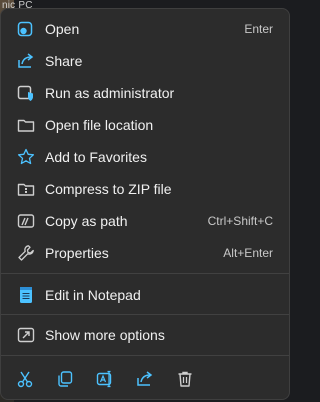 The height and width of the screenshot is (402, 320). What do you see at coordinates (26, 125) in the screenshot?
I see `folder-icon` at bounding box center [26, 125].